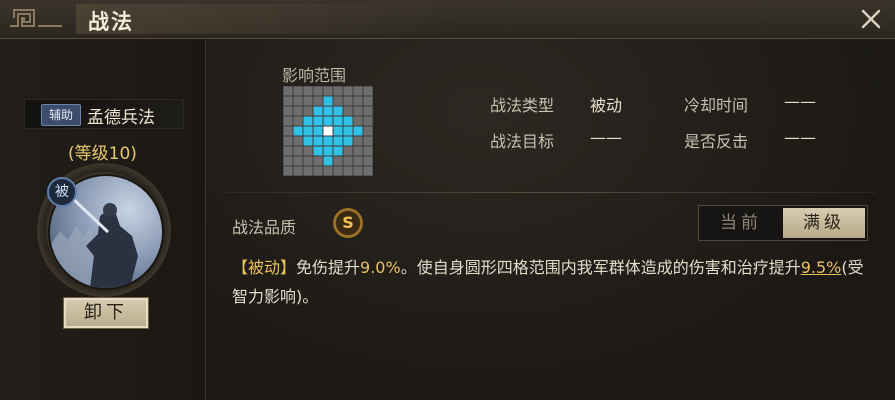  Describe the element at coordinates (111, 22) in the screenshot. I see `window-title: 战法` at that location.